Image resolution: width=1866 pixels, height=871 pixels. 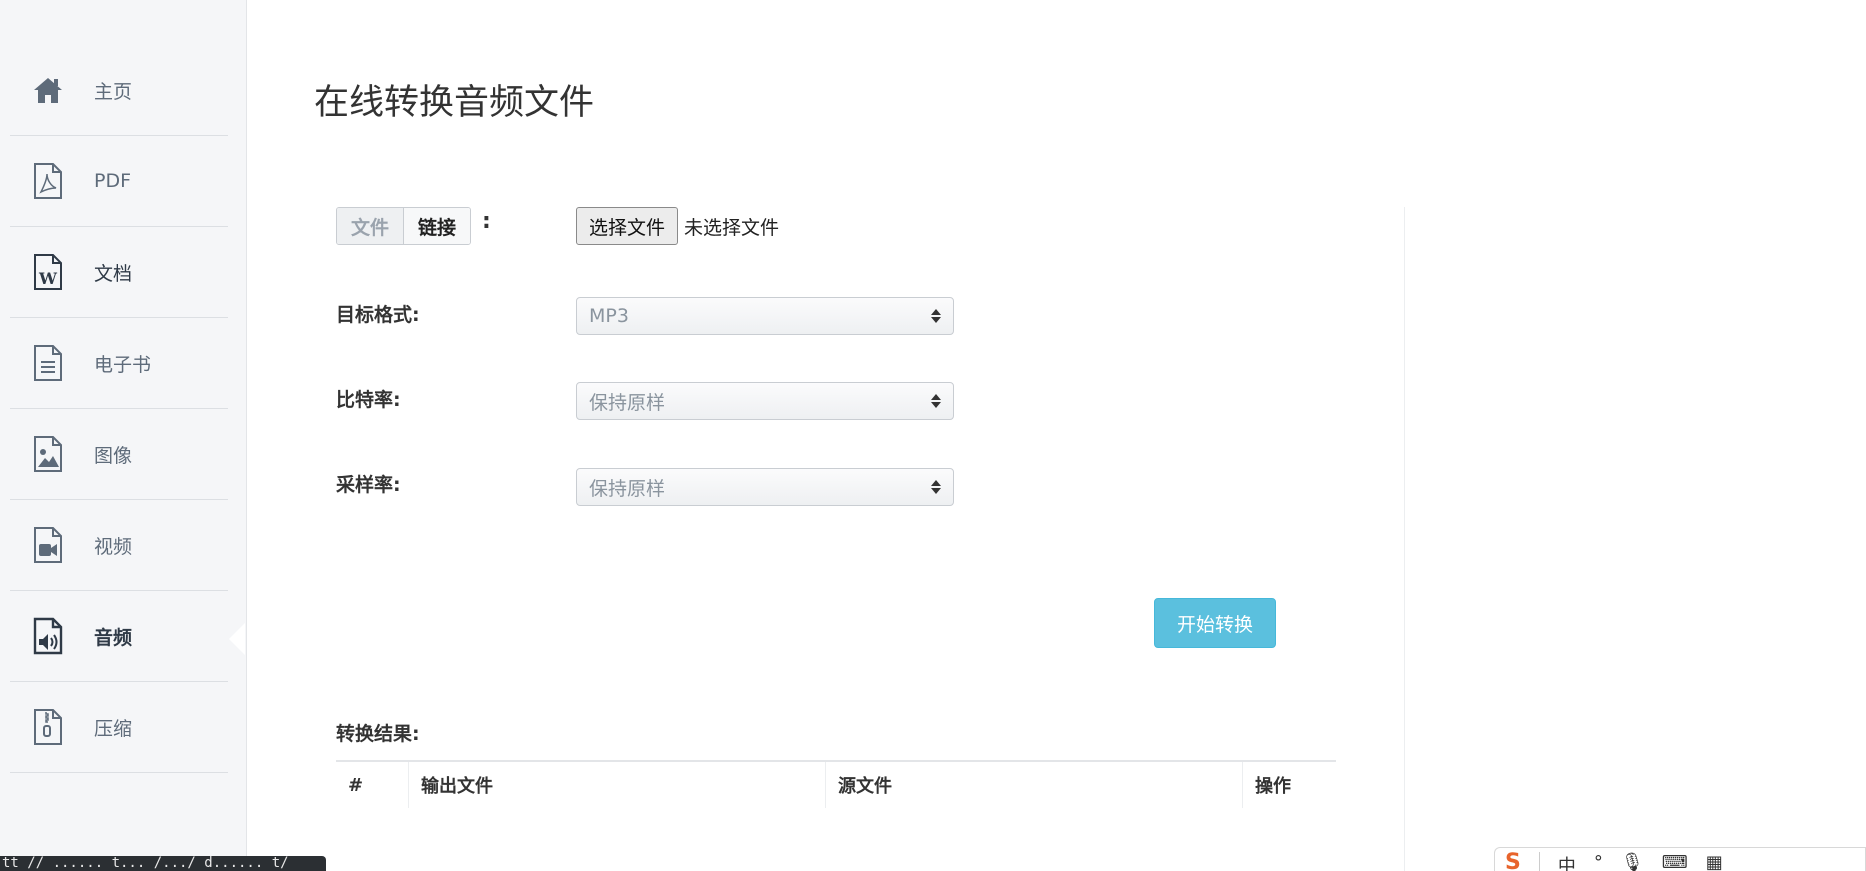 I want to click on samplerate-label: 采样率:, so click(x=368, y=485).